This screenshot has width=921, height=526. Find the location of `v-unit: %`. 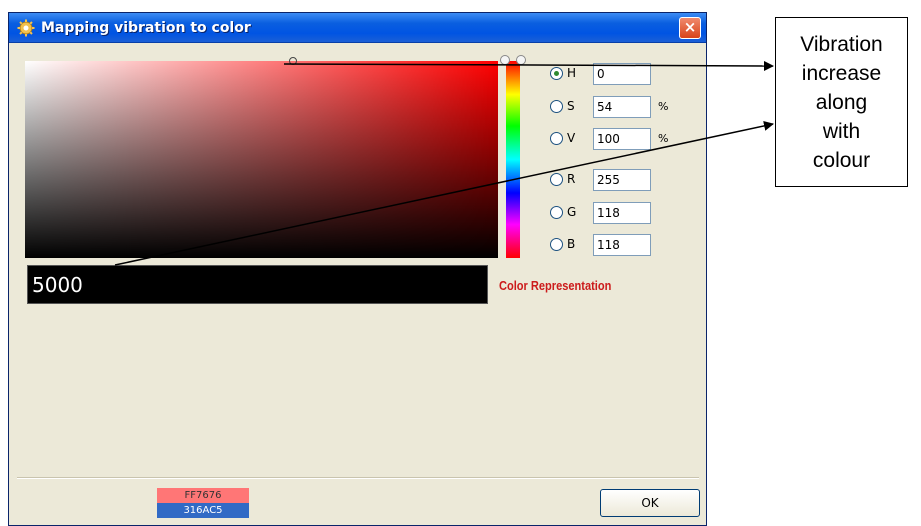

v-unit: % is located at coordinates (663, 138).